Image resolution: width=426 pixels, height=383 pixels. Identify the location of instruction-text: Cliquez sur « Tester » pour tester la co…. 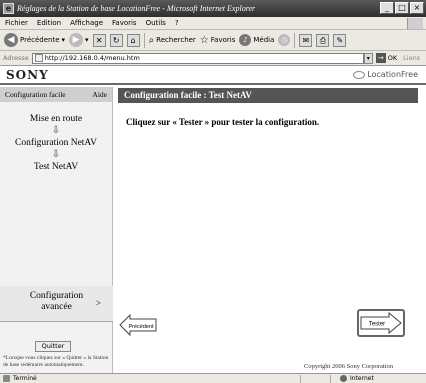
(223, 122).